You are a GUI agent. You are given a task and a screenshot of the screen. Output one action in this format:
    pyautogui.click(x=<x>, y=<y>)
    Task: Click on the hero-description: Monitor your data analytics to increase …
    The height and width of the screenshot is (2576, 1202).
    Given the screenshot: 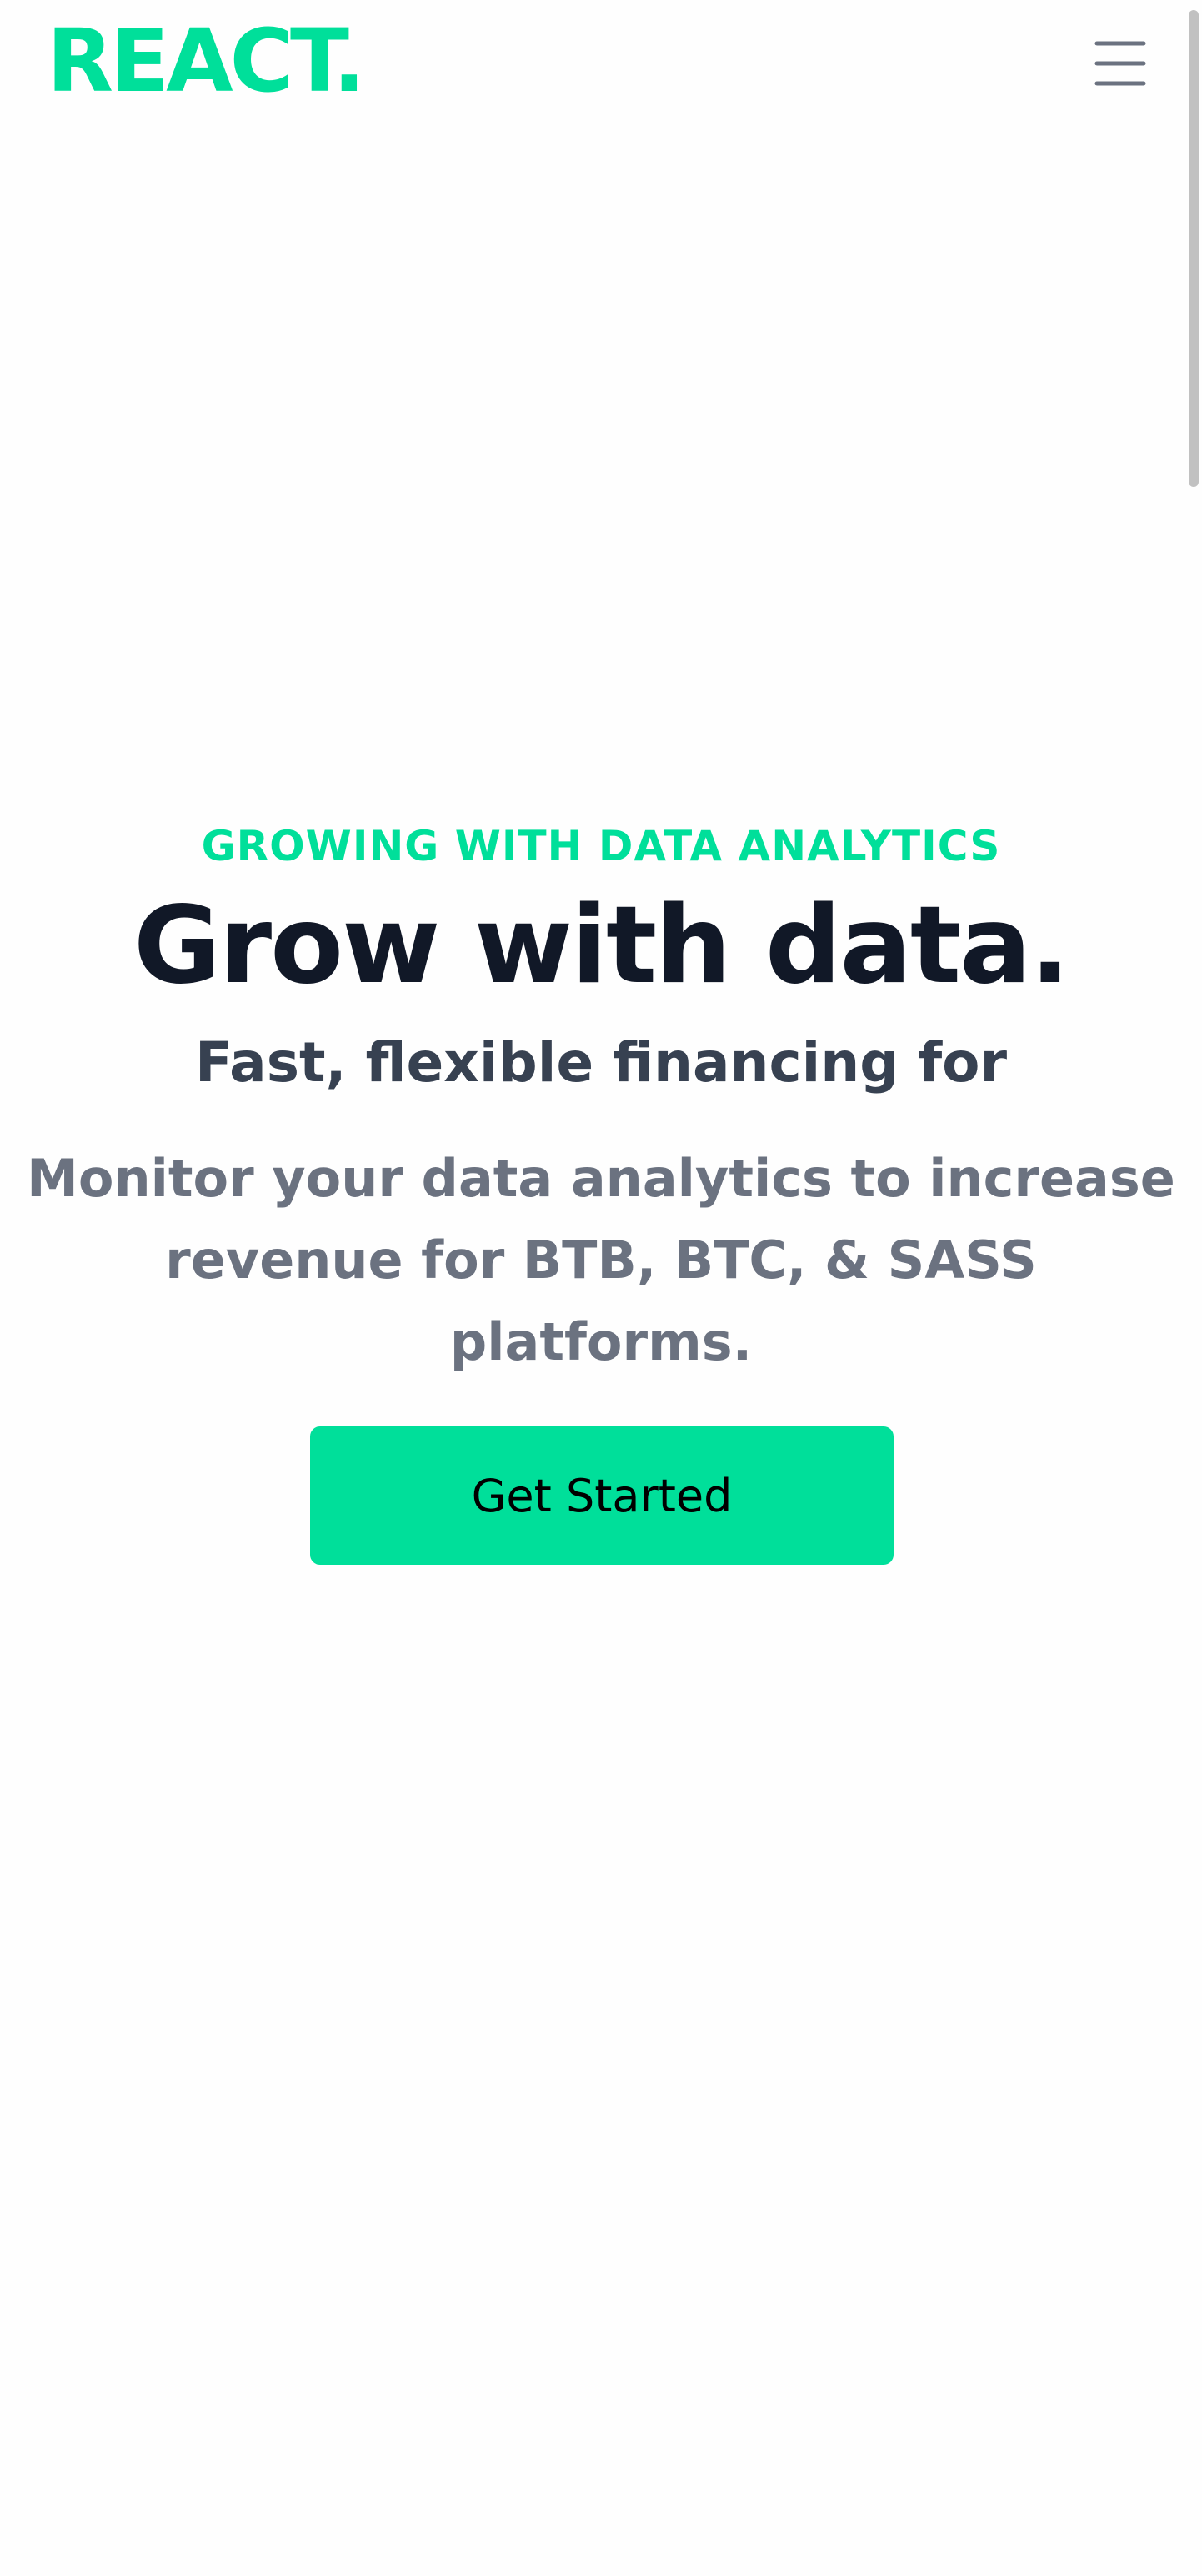 What is the action you would take?
    pyautogui.click(x=601, y=1260)
    